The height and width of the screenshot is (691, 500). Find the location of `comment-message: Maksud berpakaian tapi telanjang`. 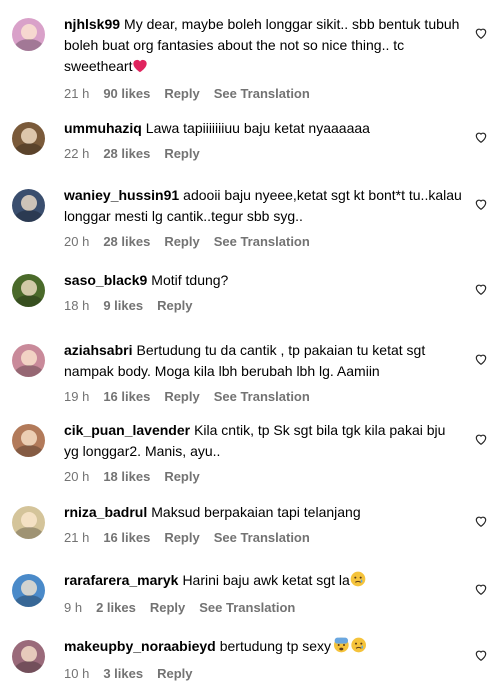

comment-message: Maksud berpakaian tapi telanjang is located at coordinates (256, 512).